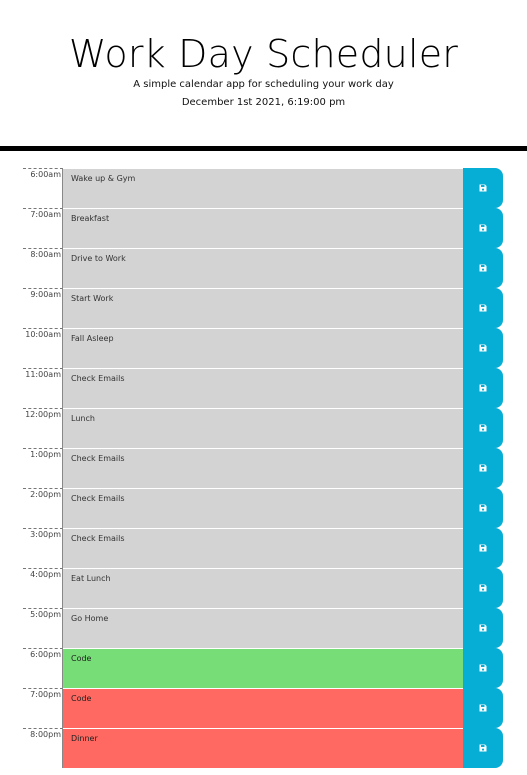 Image resolution: width=527 pixels, height=775 pixels. Describe the element at coordinates (43, 468) in the screenshot. I see `hour-label: 1:00pm` at that location.